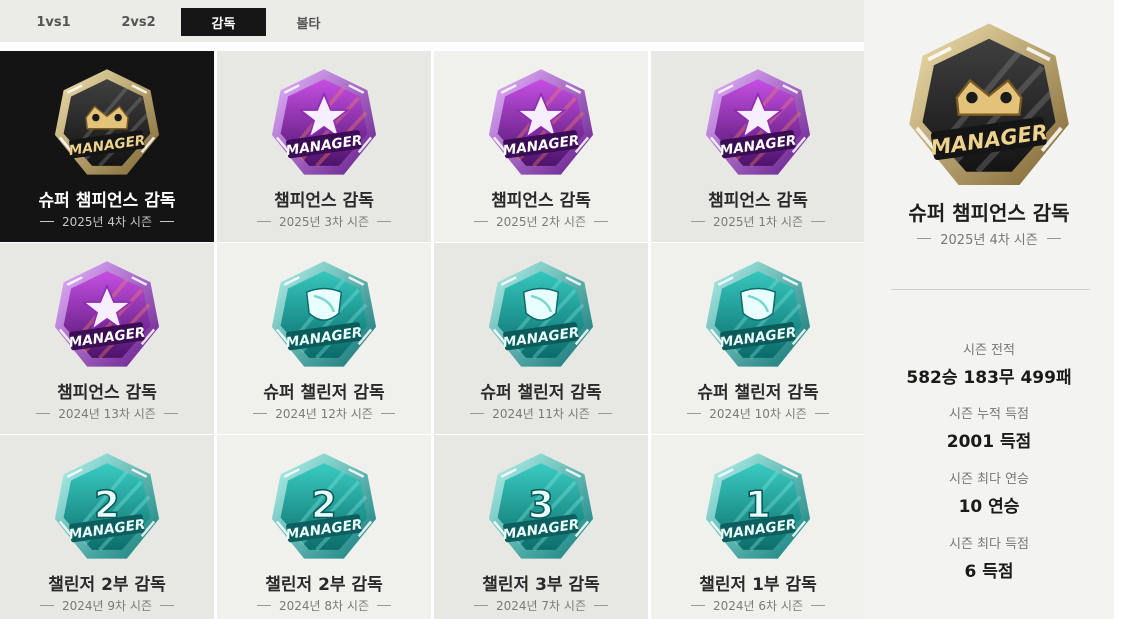 This screenshot has height=619, width=1125. What do you see at coordinates (53, 22) in the screenshot?
I see `tab-1vs1: 1vs1` at bounding box center [53, 22].